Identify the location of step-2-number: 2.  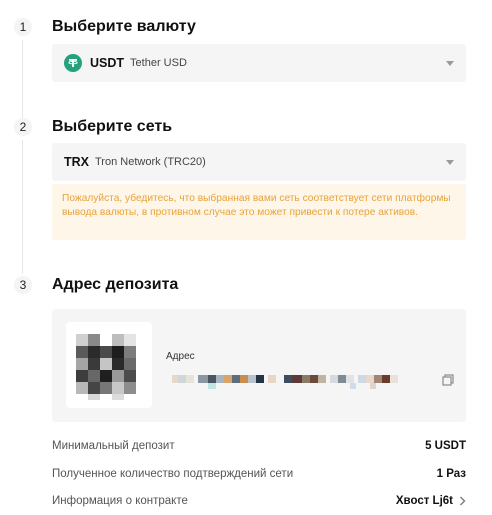
(23, 127).